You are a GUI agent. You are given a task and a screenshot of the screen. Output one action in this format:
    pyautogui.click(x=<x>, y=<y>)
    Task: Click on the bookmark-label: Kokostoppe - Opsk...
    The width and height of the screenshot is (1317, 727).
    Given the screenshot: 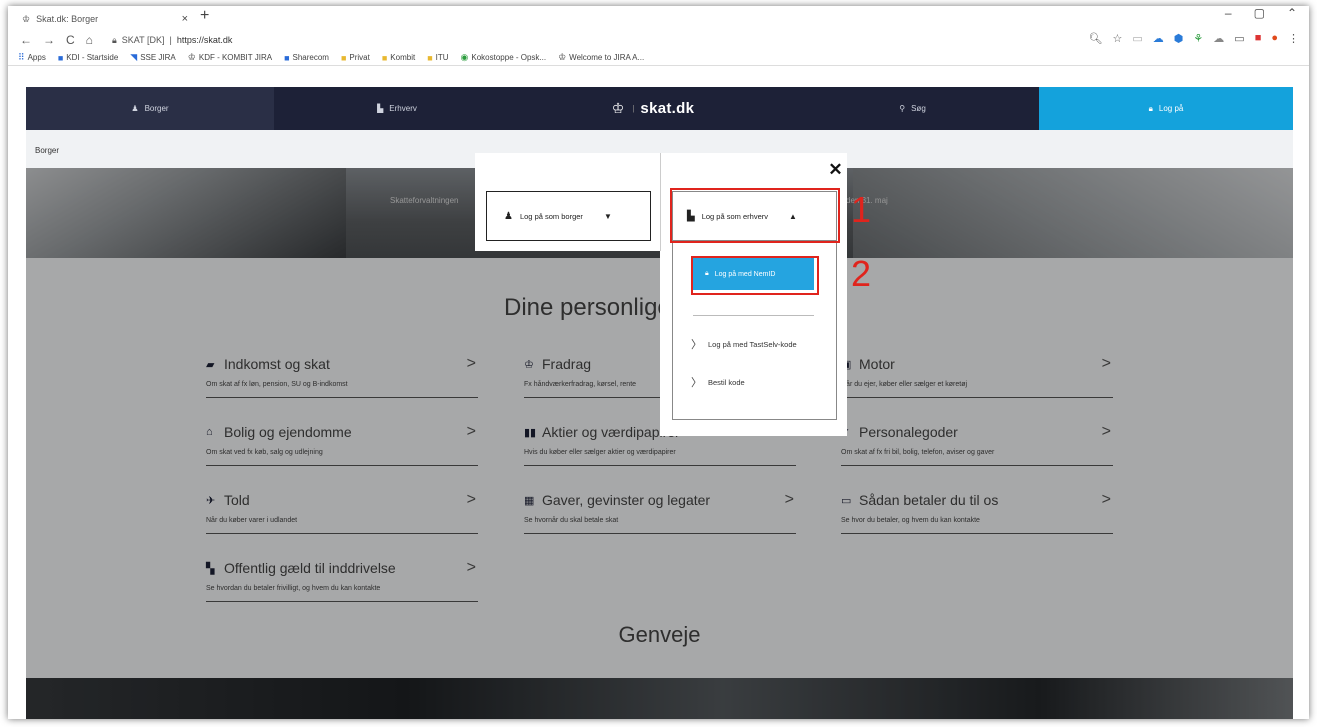 What is the action you would take?
    pyautogui.click(x=509, y=57)
    